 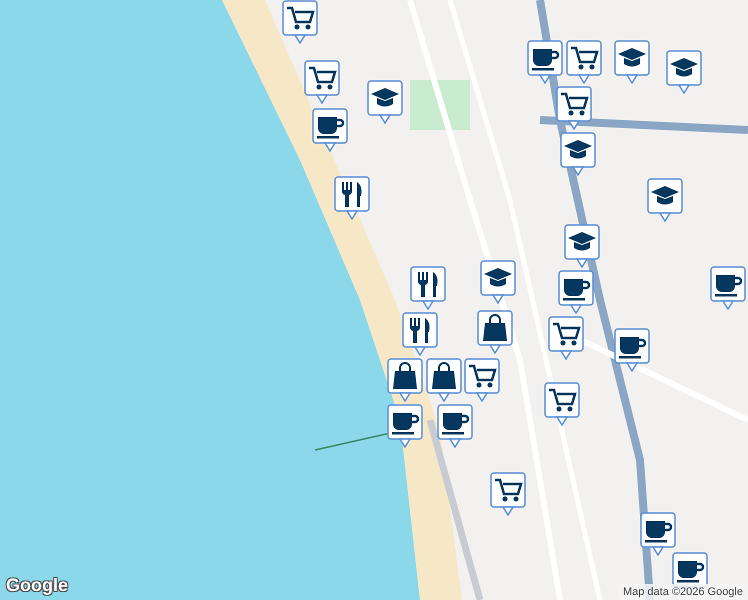 I want to click on map-attribution: Map data ©2026 Google, so click(x=683, y=592).